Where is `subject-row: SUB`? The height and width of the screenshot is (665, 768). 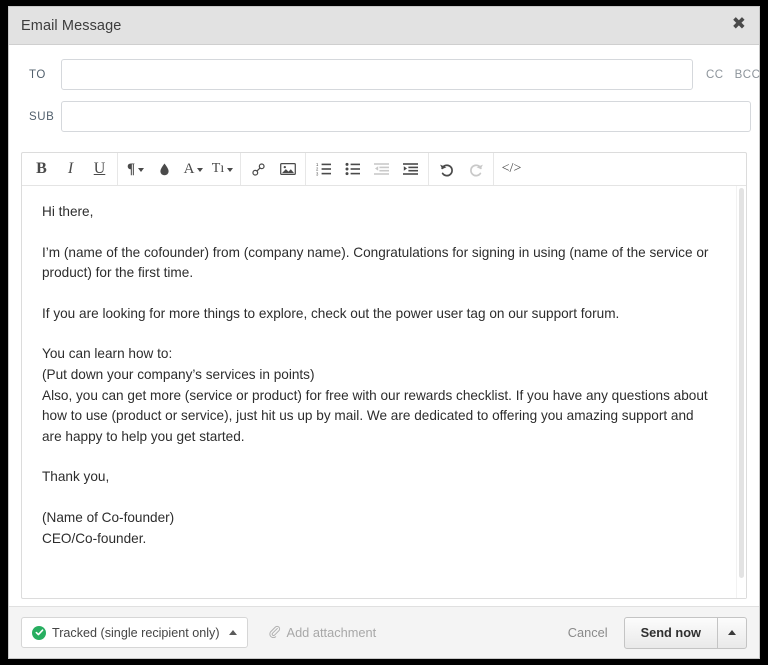 subject-row: SUB is located at coordinates (386, 116).